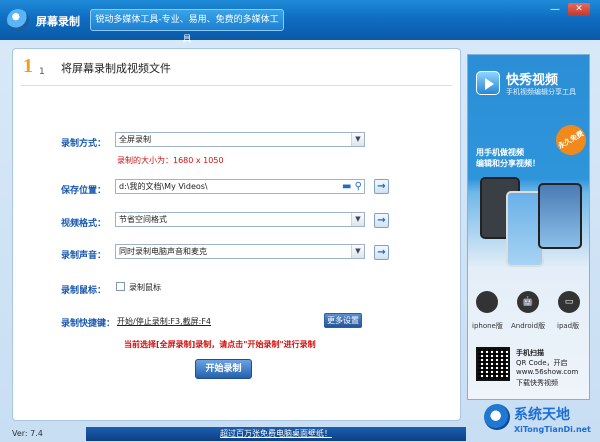 Image resolution: width=600 pixels, height=442 pixels. Describe the element at coordinates (170, 160) in the screenshot. I see `record-size-note: 录制的大小为：1680 x 1050` at that location.